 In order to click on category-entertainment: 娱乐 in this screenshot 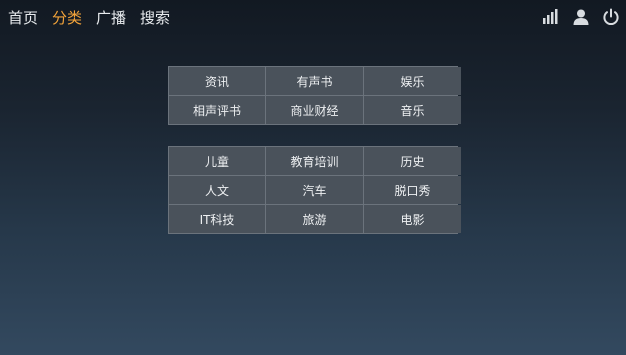, I will do `click(412, 81)`.